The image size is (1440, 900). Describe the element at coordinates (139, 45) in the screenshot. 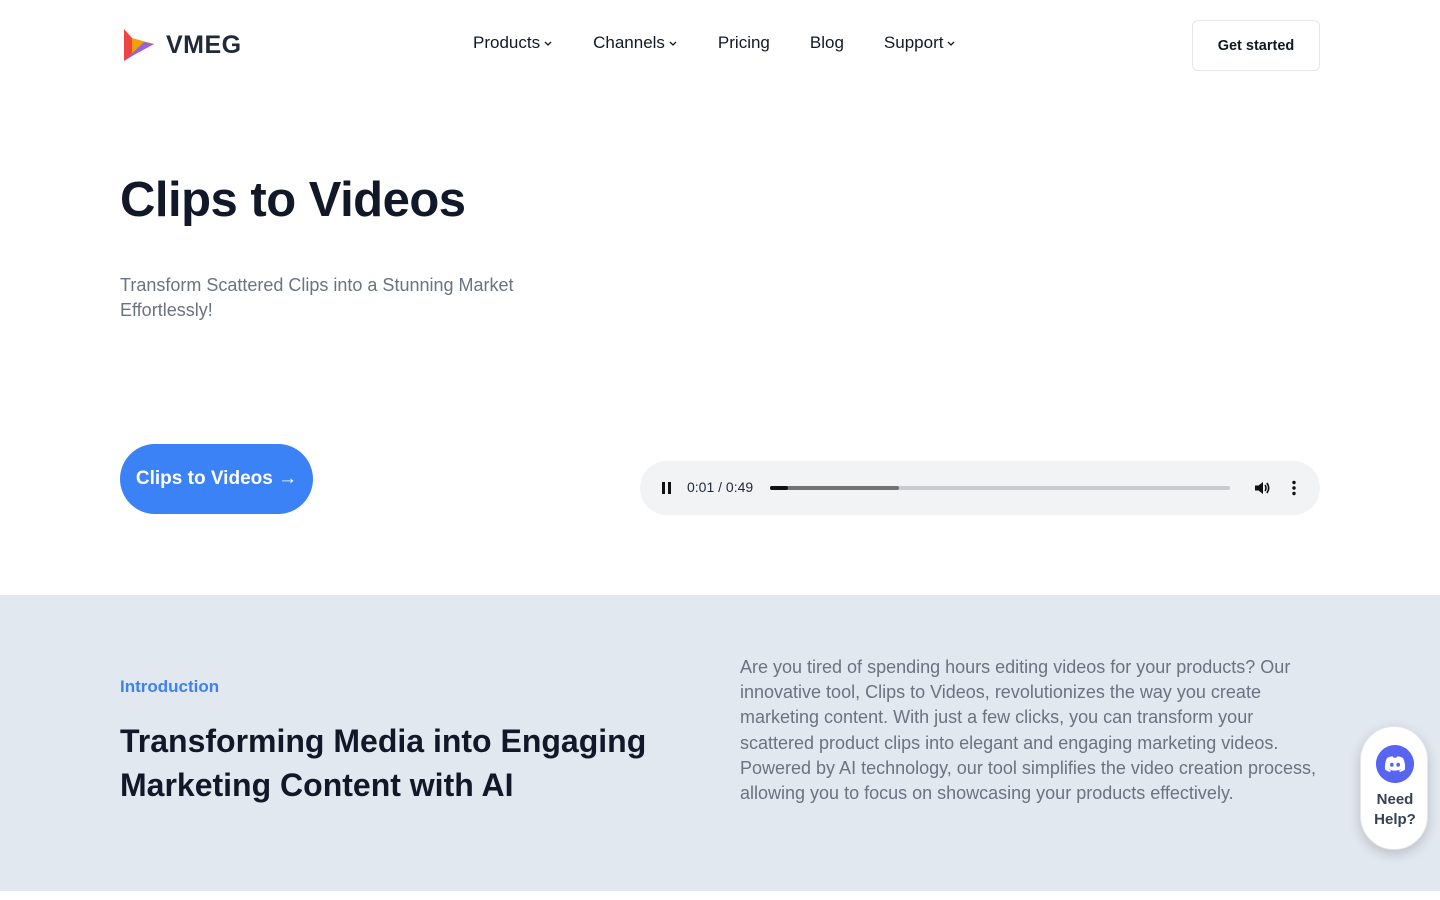

I see `vmeg-play-logo-icon` at that location.